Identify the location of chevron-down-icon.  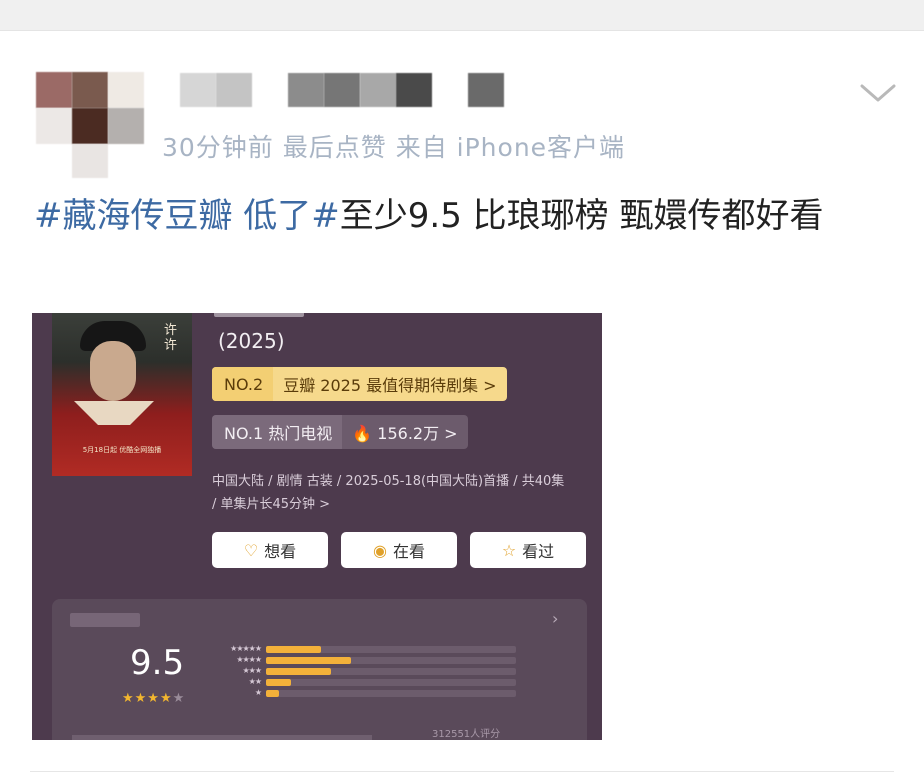
(878, 93).